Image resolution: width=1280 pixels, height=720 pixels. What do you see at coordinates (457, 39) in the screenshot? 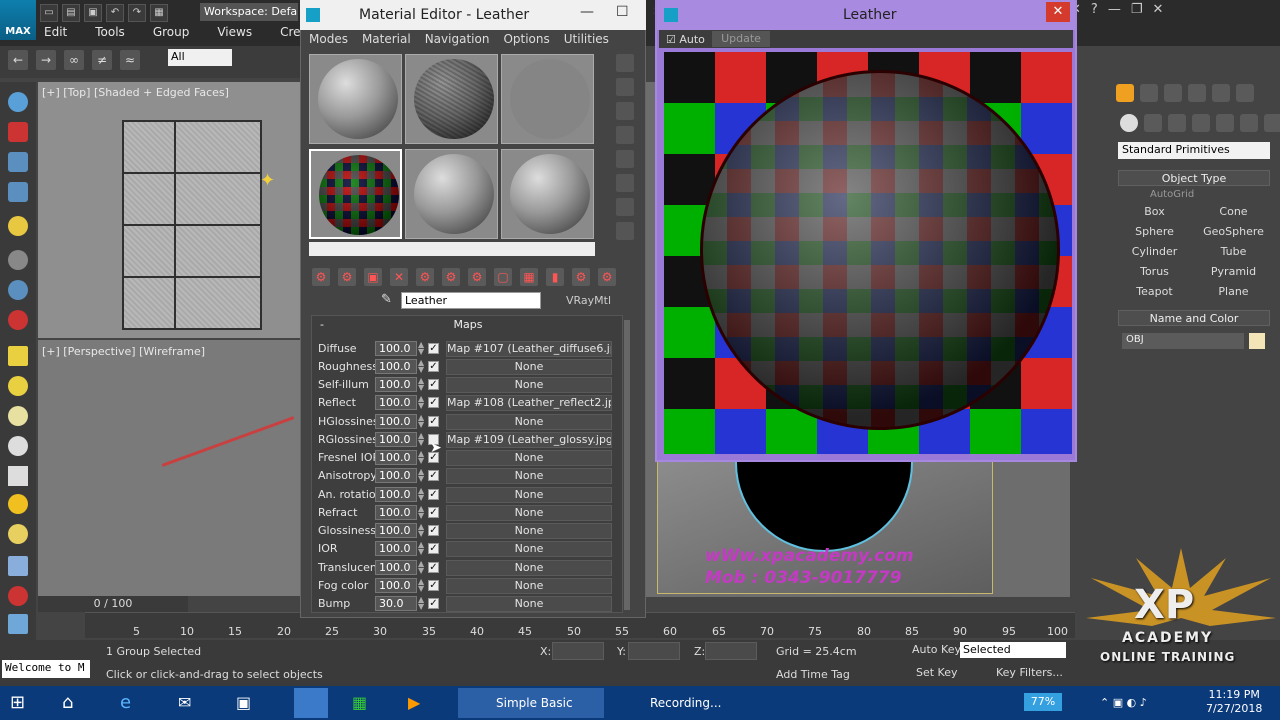
I see `menu-navigation: Navigation` at bounding box center [457, 39].